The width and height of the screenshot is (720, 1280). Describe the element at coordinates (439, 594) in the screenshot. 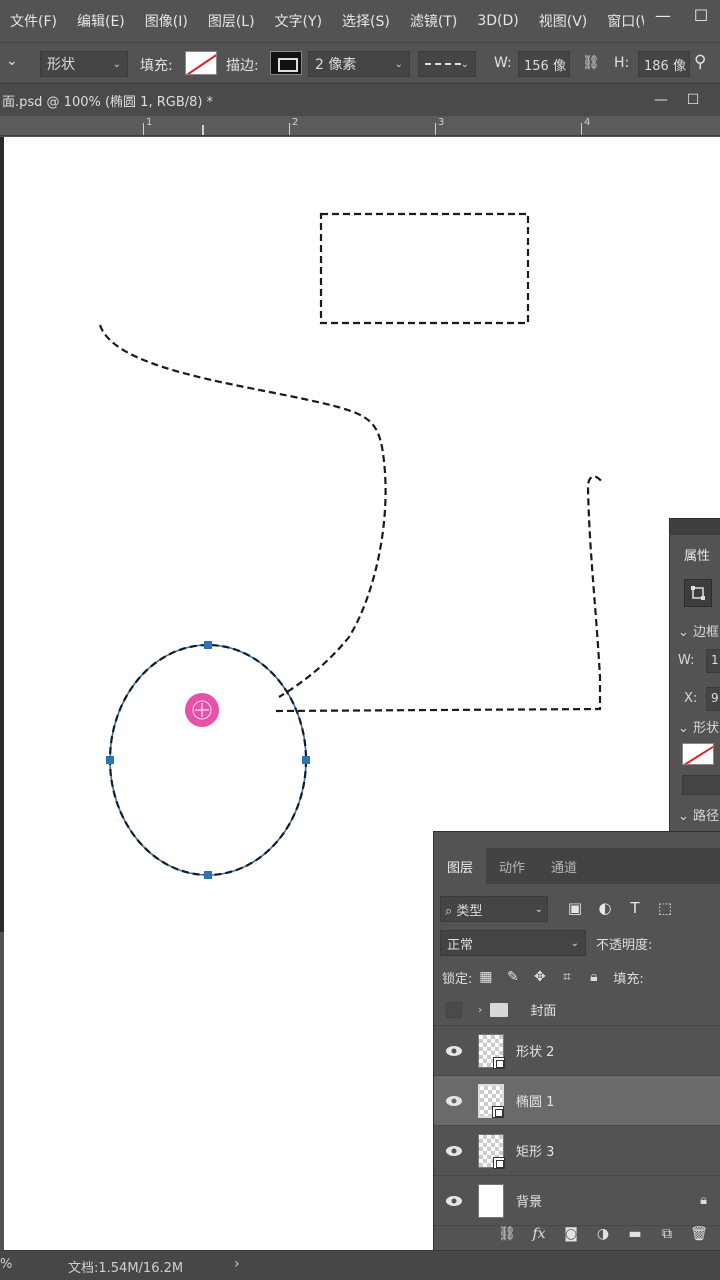

I see `dashed-angle-path` at that location.